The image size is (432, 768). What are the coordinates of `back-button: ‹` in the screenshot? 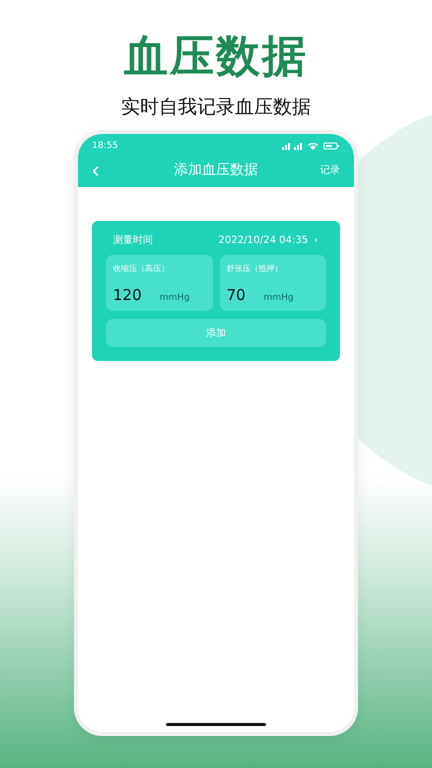 It's located at (107, 170).